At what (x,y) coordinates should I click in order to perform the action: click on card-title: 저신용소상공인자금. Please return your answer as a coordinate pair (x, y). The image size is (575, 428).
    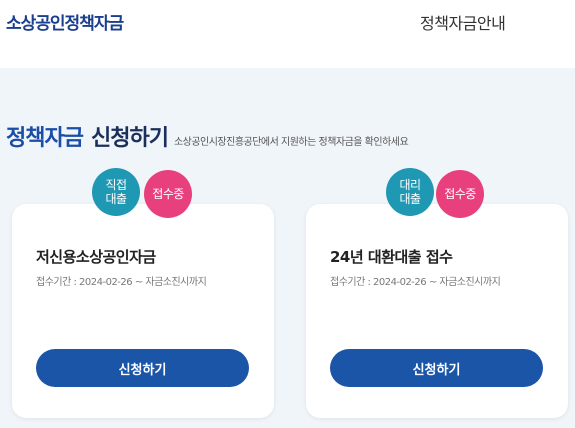
    Looking at the image, I should click on (96, 257).